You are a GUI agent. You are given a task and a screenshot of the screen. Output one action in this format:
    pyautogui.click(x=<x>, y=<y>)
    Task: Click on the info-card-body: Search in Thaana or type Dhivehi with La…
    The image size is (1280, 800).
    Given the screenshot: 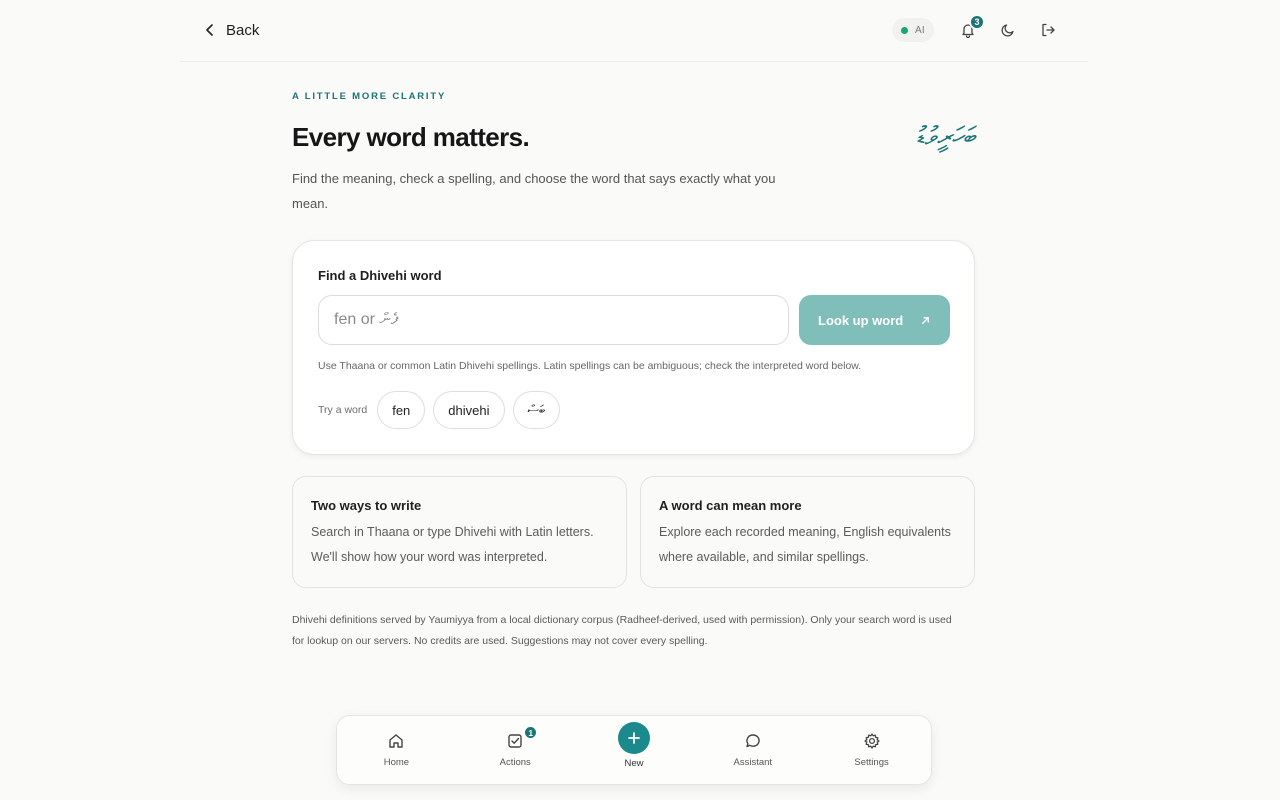 What is the action you would take?
    pyautogui.click(x=452, y=544)
    